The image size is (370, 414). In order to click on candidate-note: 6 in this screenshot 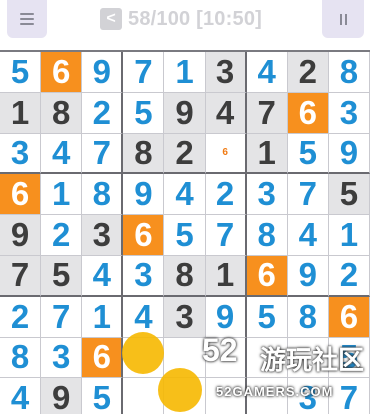, I will do `click(225, 153)`.